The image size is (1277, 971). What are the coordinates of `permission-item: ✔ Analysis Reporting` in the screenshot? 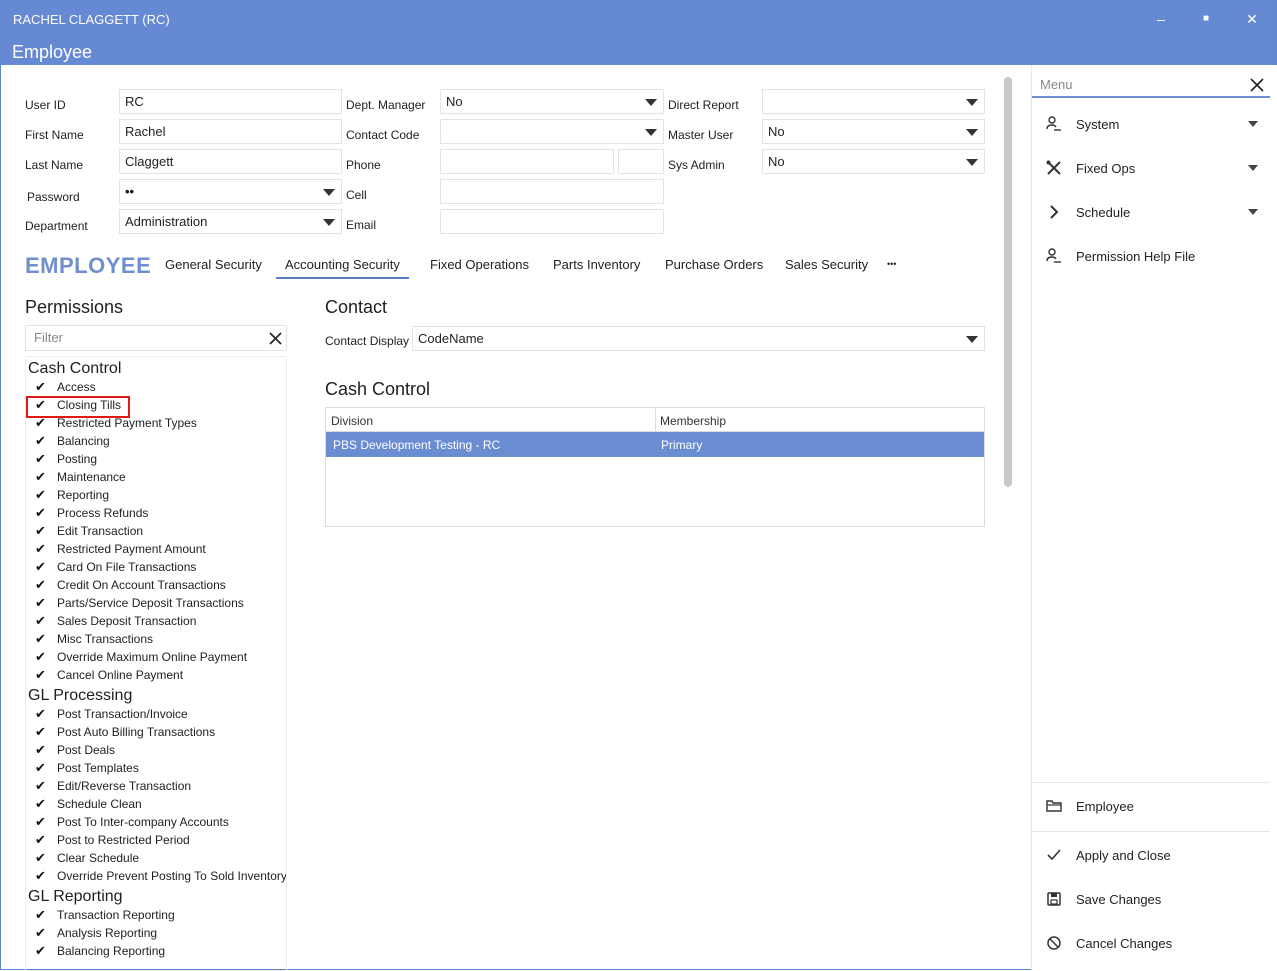 It's located at (156, 933).